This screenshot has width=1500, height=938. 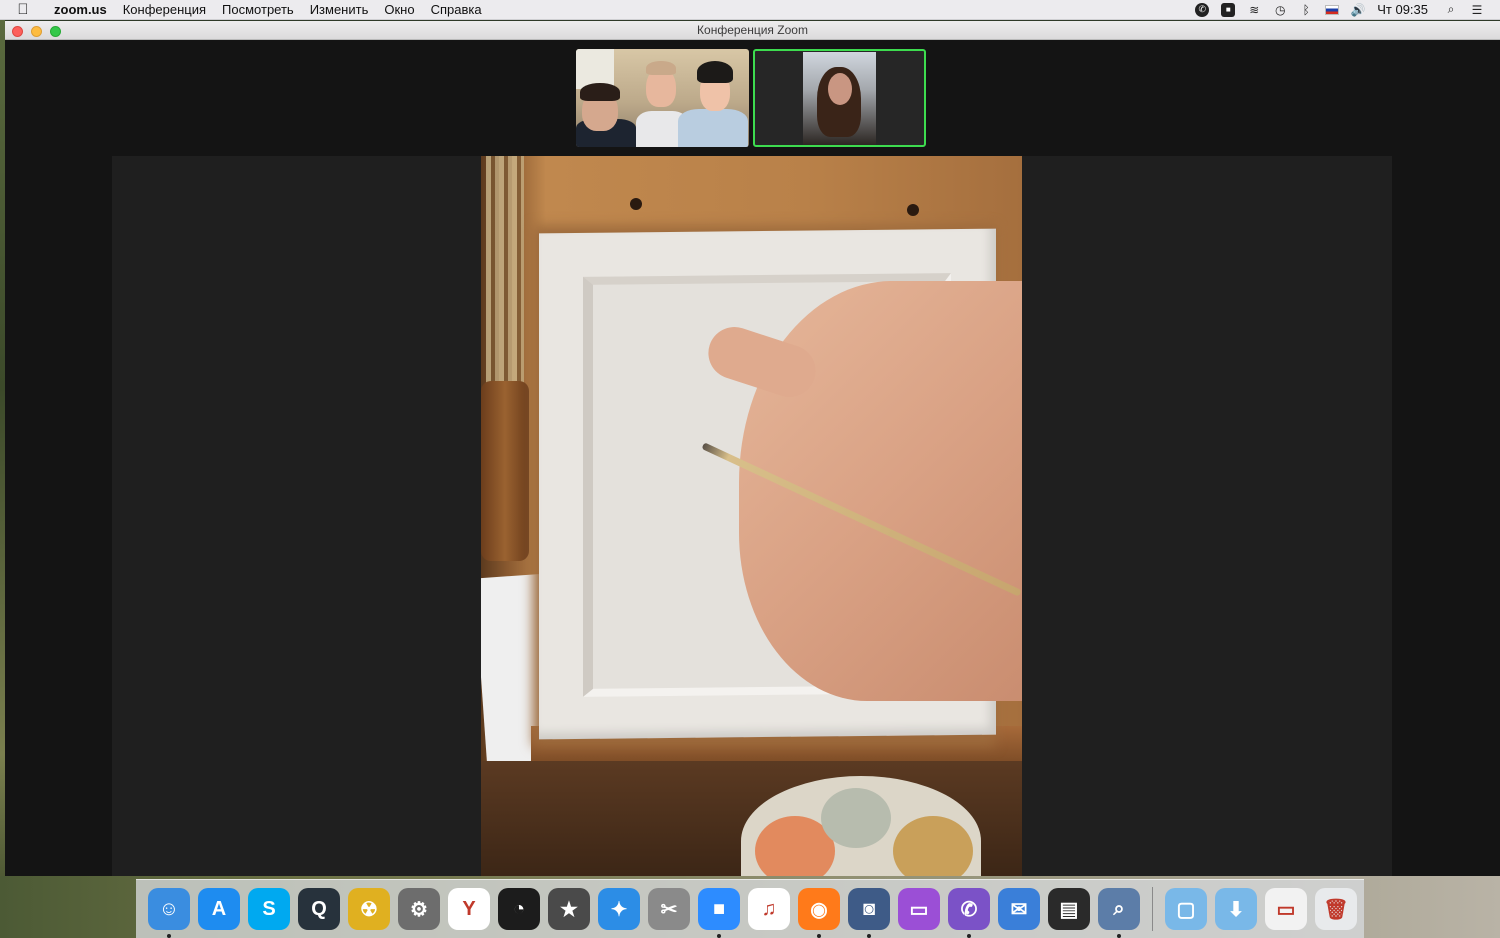 What do you see at coordinates (1236, 909) in the screenshot?
I see `downloads-folder-icon: ⬇` at bounding box center [1236, 909].